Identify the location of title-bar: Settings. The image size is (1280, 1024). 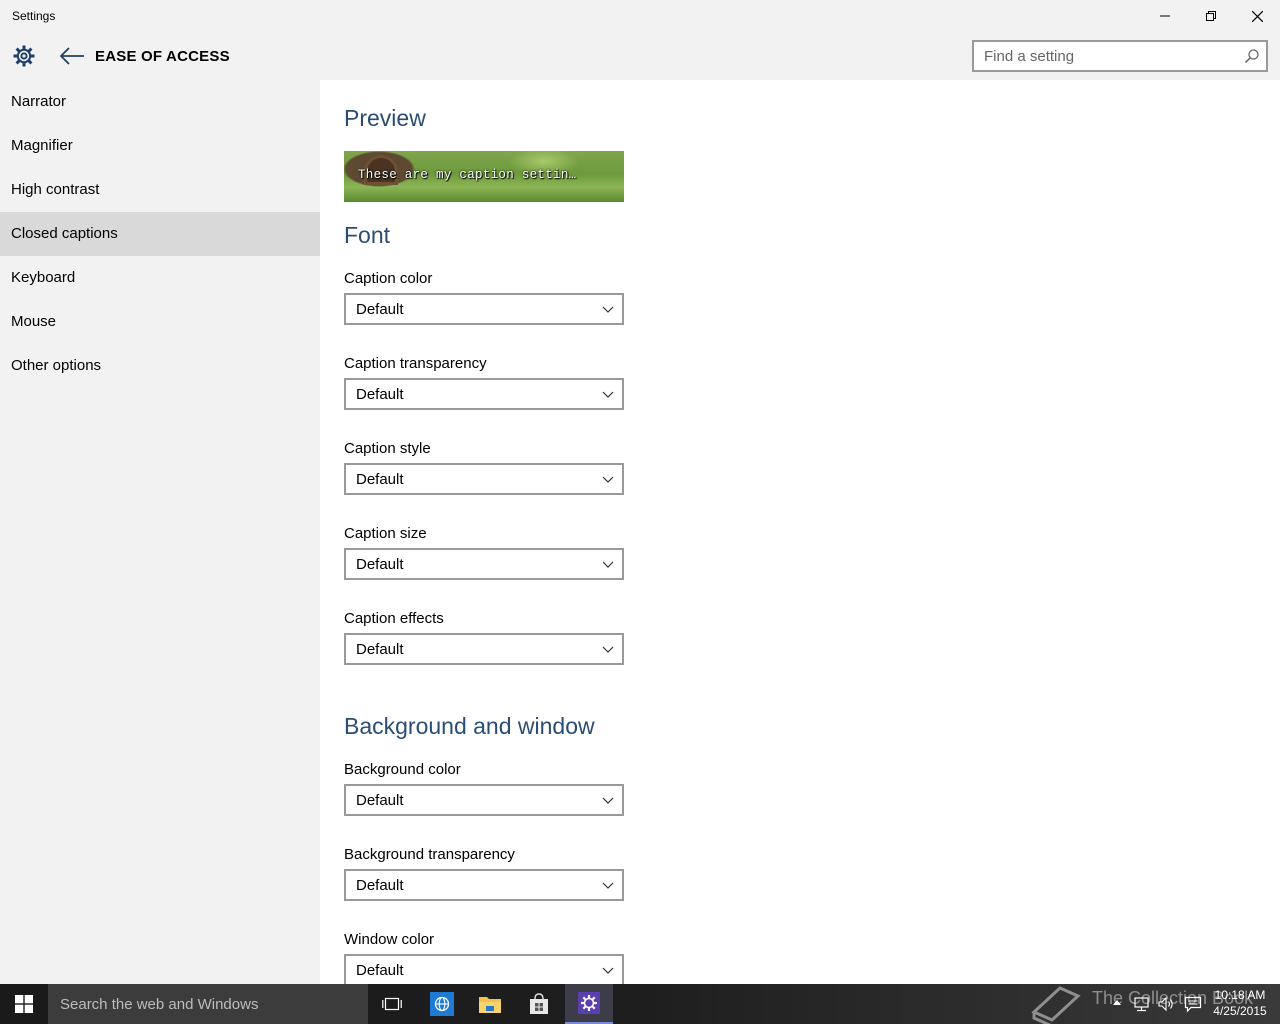
(640, 16).